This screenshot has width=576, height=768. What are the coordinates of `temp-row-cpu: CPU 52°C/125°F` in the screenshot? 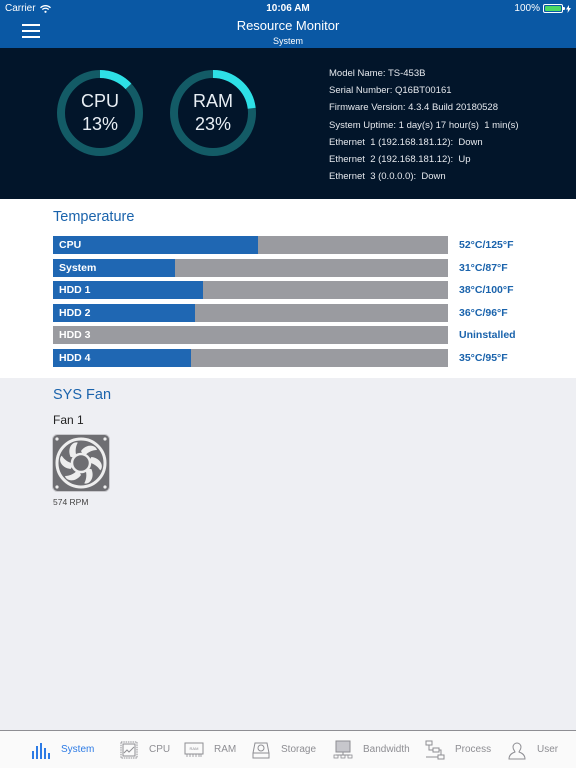 It's located at (288, 245).